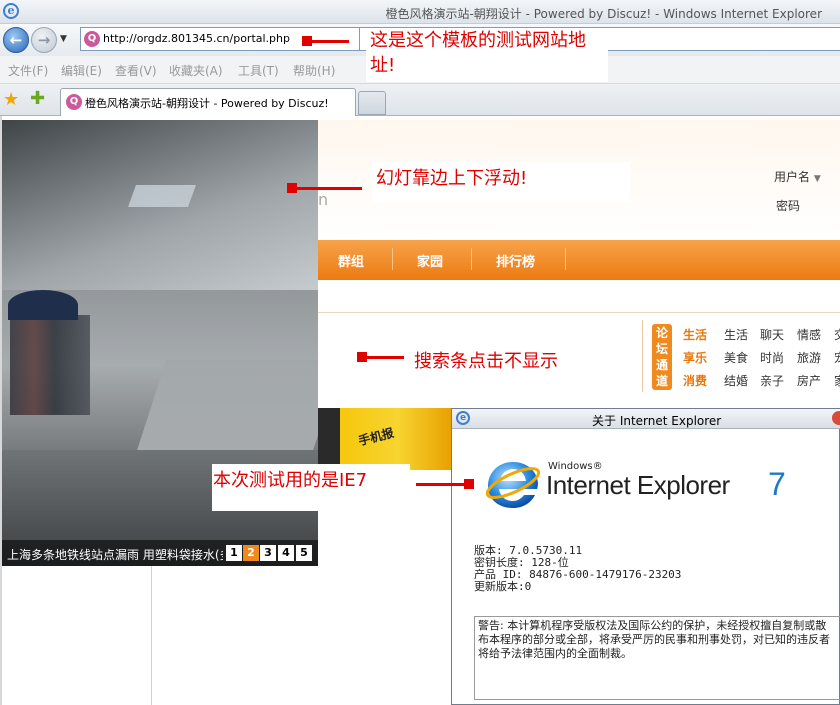 Image resolution: width=840 pixels, height=705 pixels. Describe the element at coordinates (43, 305) in the screenshot. I see `slide-photo-umbrella` at that location.